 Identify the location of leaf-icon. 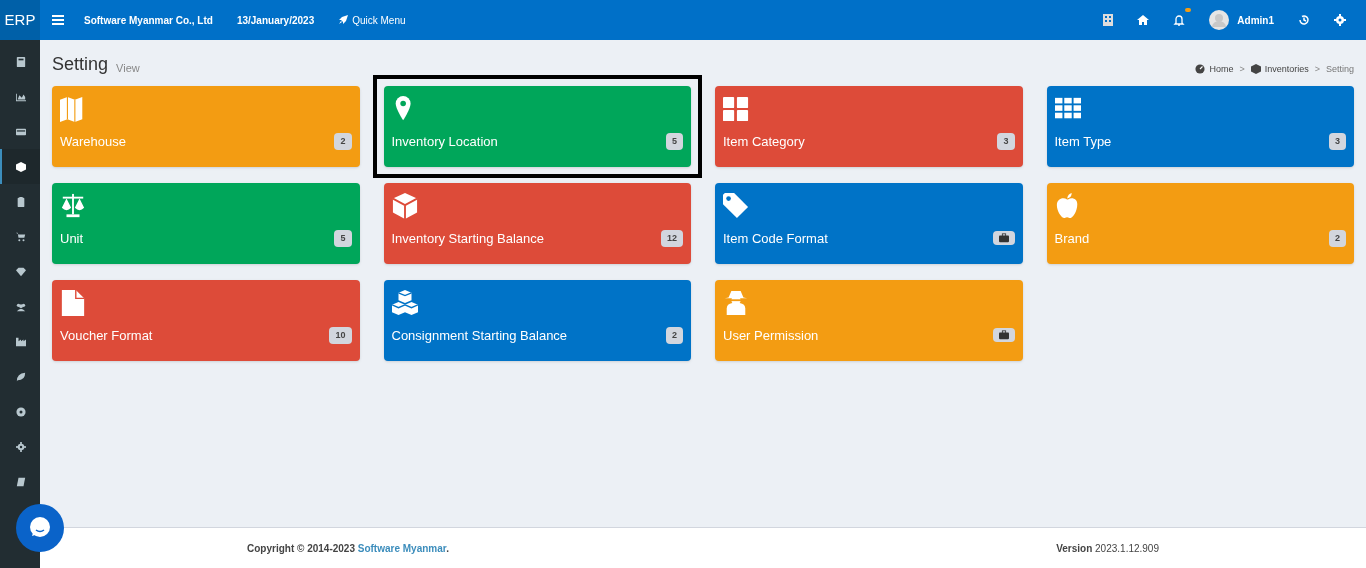
(21, 376).